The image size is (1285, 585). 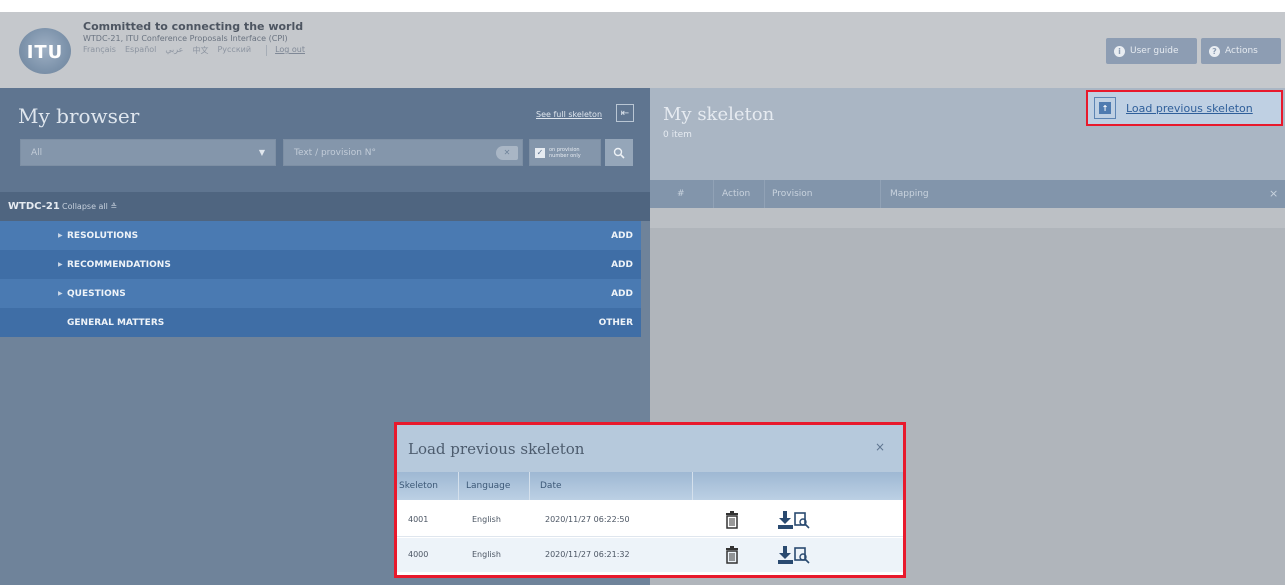 I want to click on skeleton-item-count: 0 item, so click(x=677, y=135).